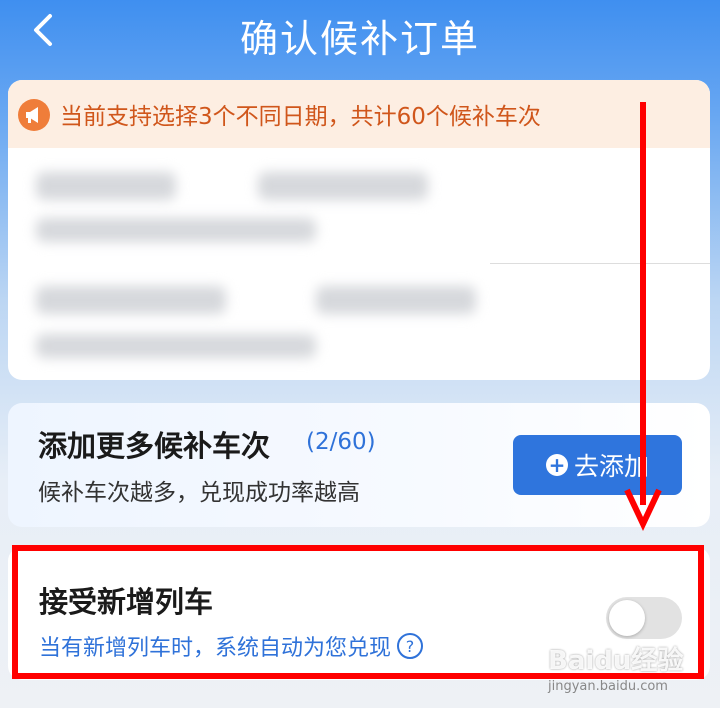 This screenshot has height=708, width=720. I want to click on notice-banner: 当前支持选择3个不同日期，共计60个候补车次, so click(359, 114).